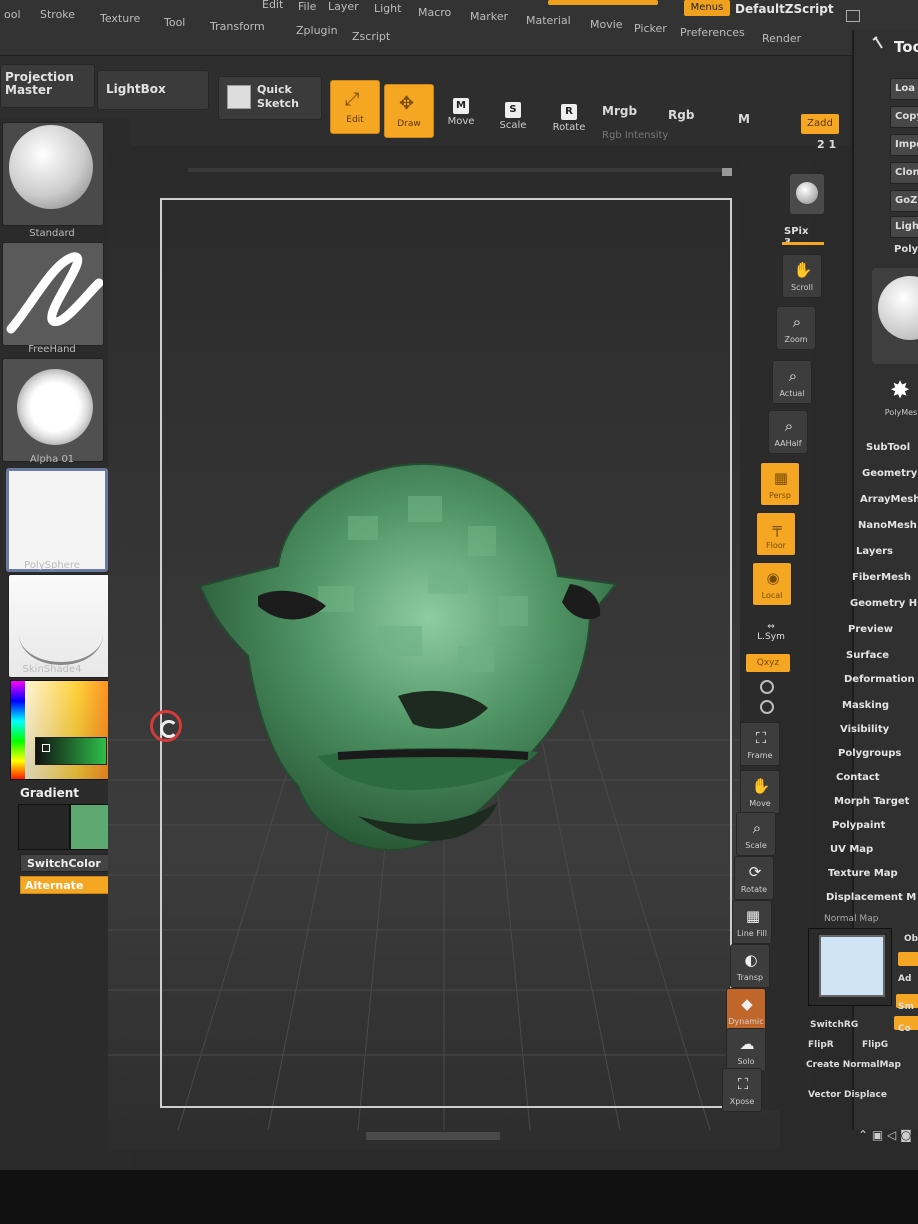  What do you see at coordinates (57, 520) in the screenshot?
I see `tool-selector` at bounding box center [57, 520].